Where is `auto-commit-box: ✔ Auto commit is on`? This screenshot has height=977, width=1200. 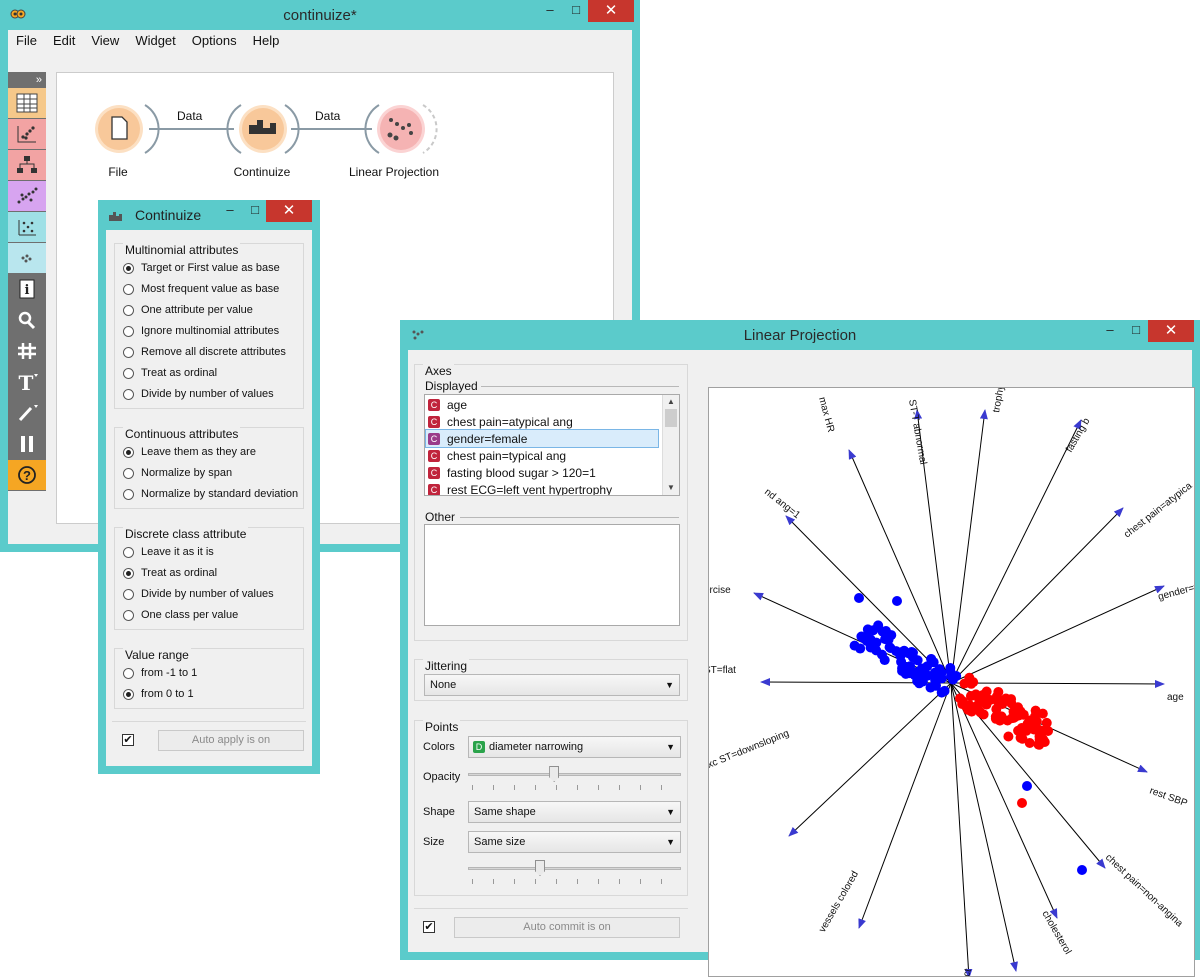
auto-commit-box: ✔ Auto commit is on is located at coordinates (551, 927).